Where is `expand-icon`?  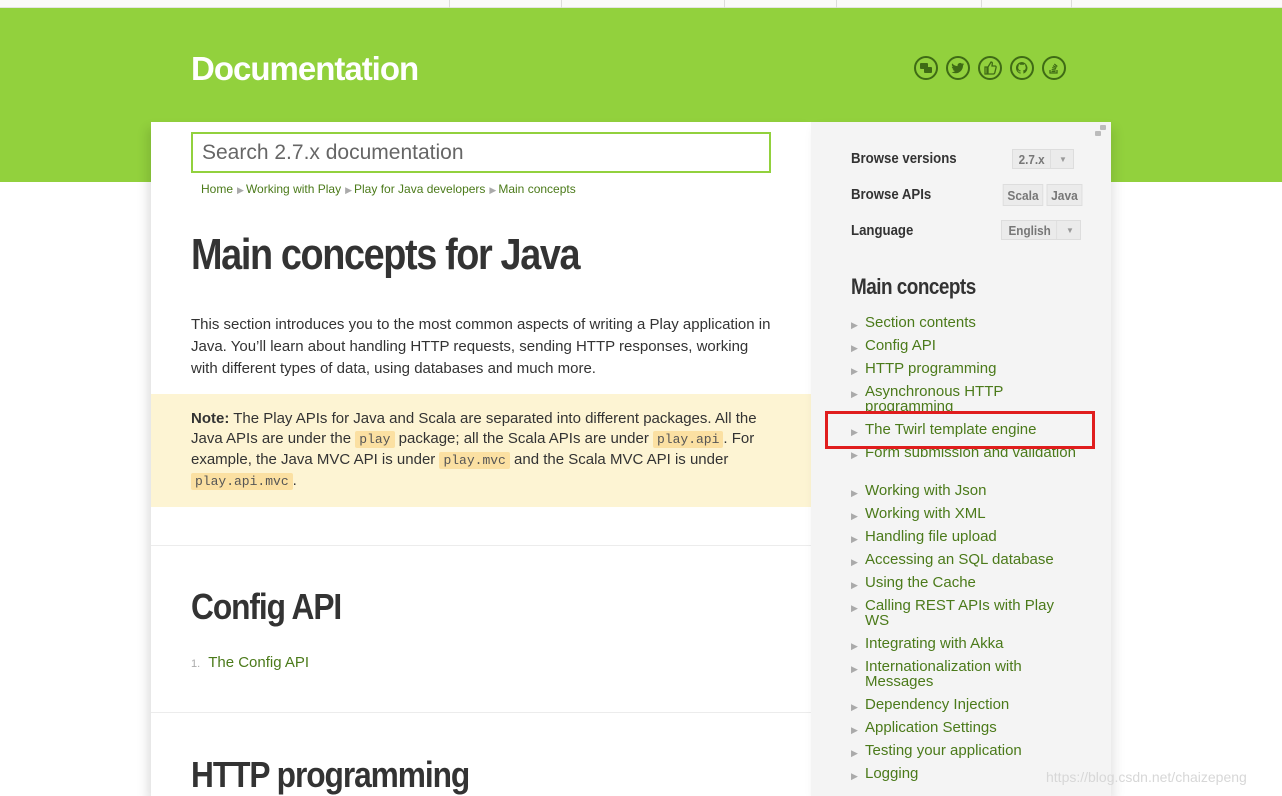 expand-icon is located at coordinates (1101, 131).